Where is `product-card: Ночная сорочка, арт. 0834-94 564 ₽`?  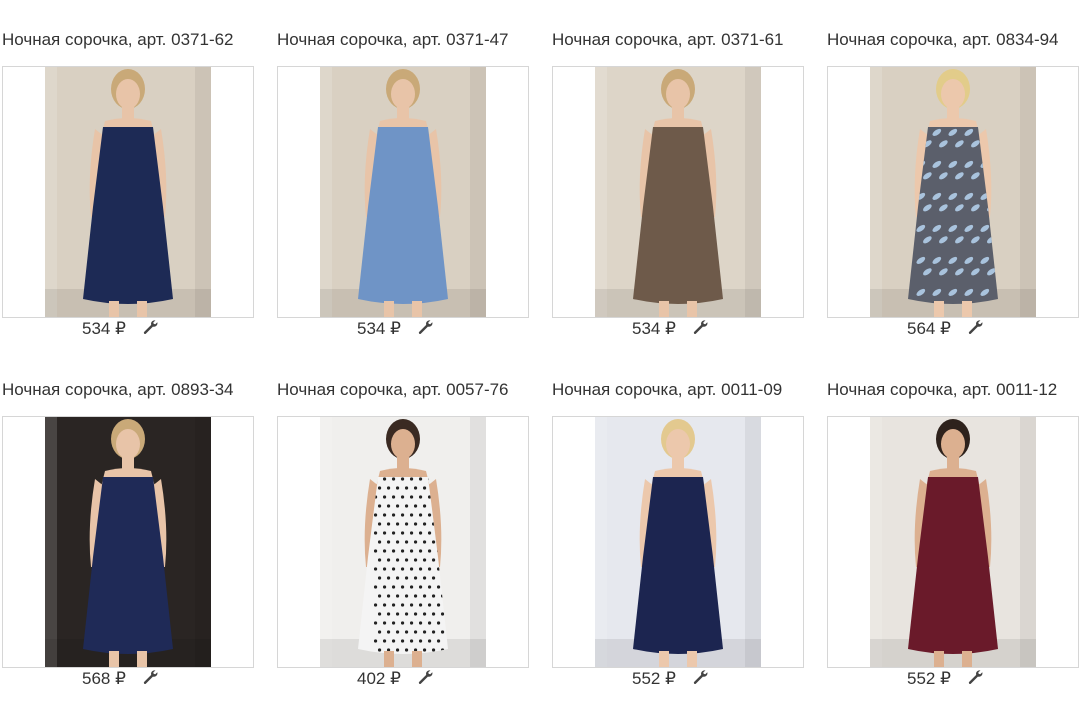
product-card: Ночная сорочка, арт. 0834-94 564 ₽ is located at coordinates (953, 169).